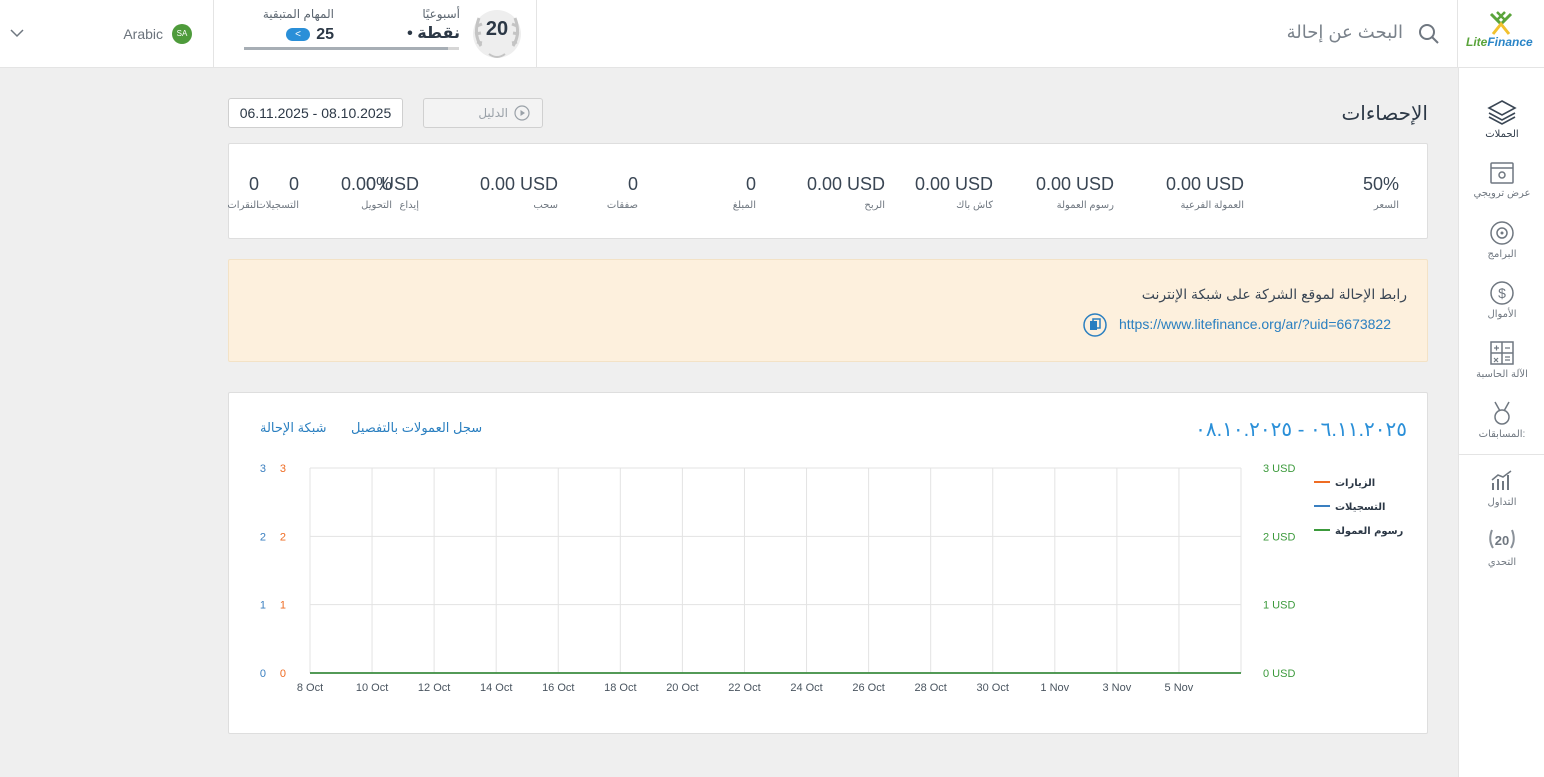  Describe the element at coordinates (310, 688) in the screenshot. I see `x-tick-label: 8 Oct` at that location.